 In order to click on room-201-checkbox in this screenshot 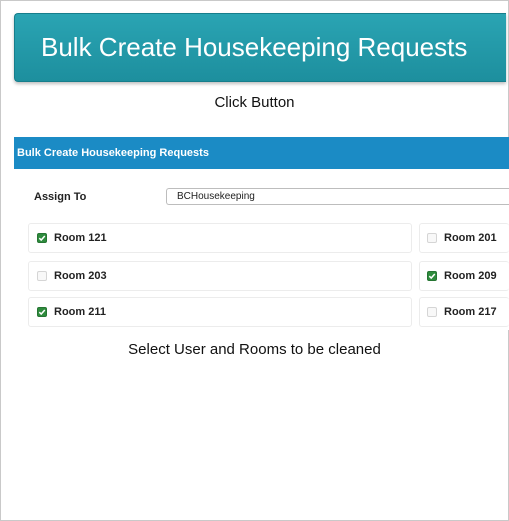, I will do `click(432, 238)`.